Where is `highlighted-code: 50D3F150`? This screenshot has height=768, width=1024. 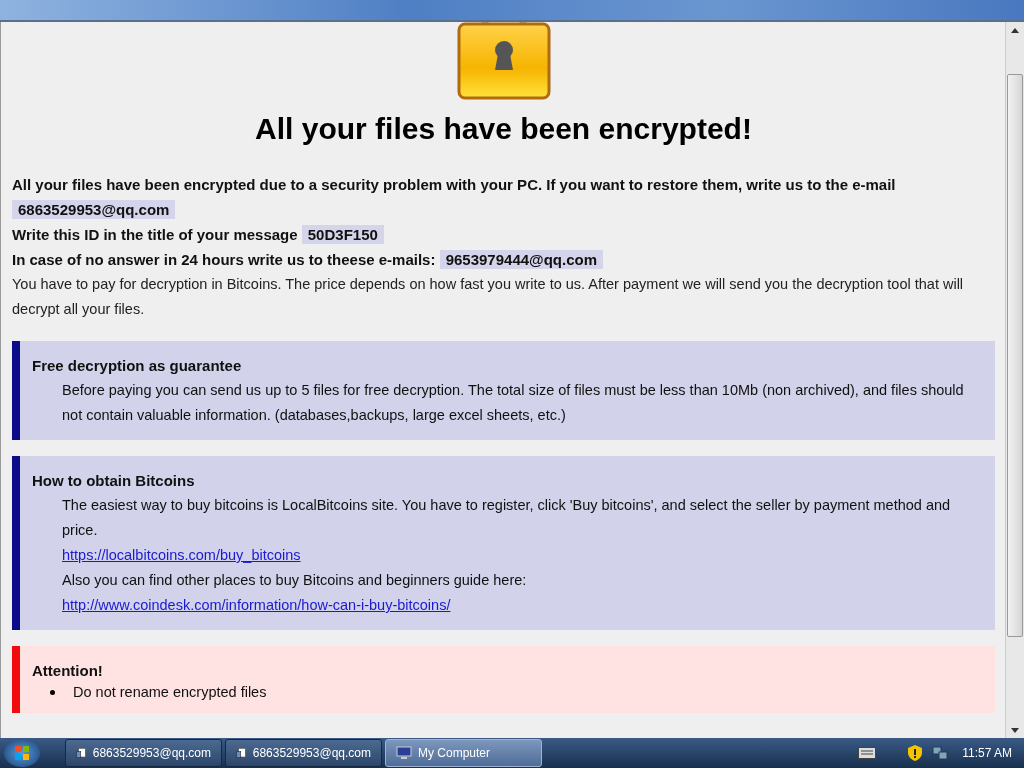 highlighted-code: 50D3F150 is located at coordinates (342, 234).